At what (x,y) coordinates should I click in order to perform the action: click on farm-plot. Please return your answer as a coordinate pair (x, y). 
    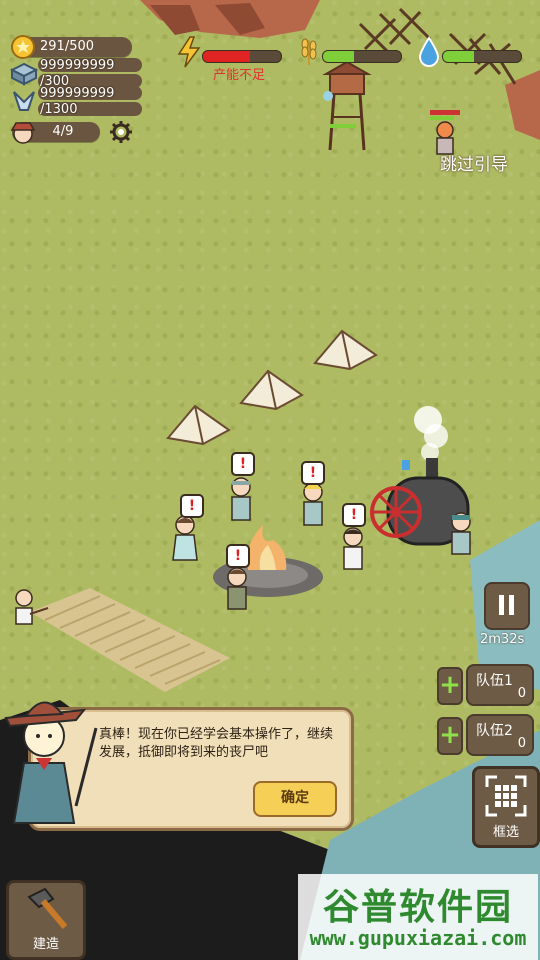
    Looking at the image, I should click on (130, 640).